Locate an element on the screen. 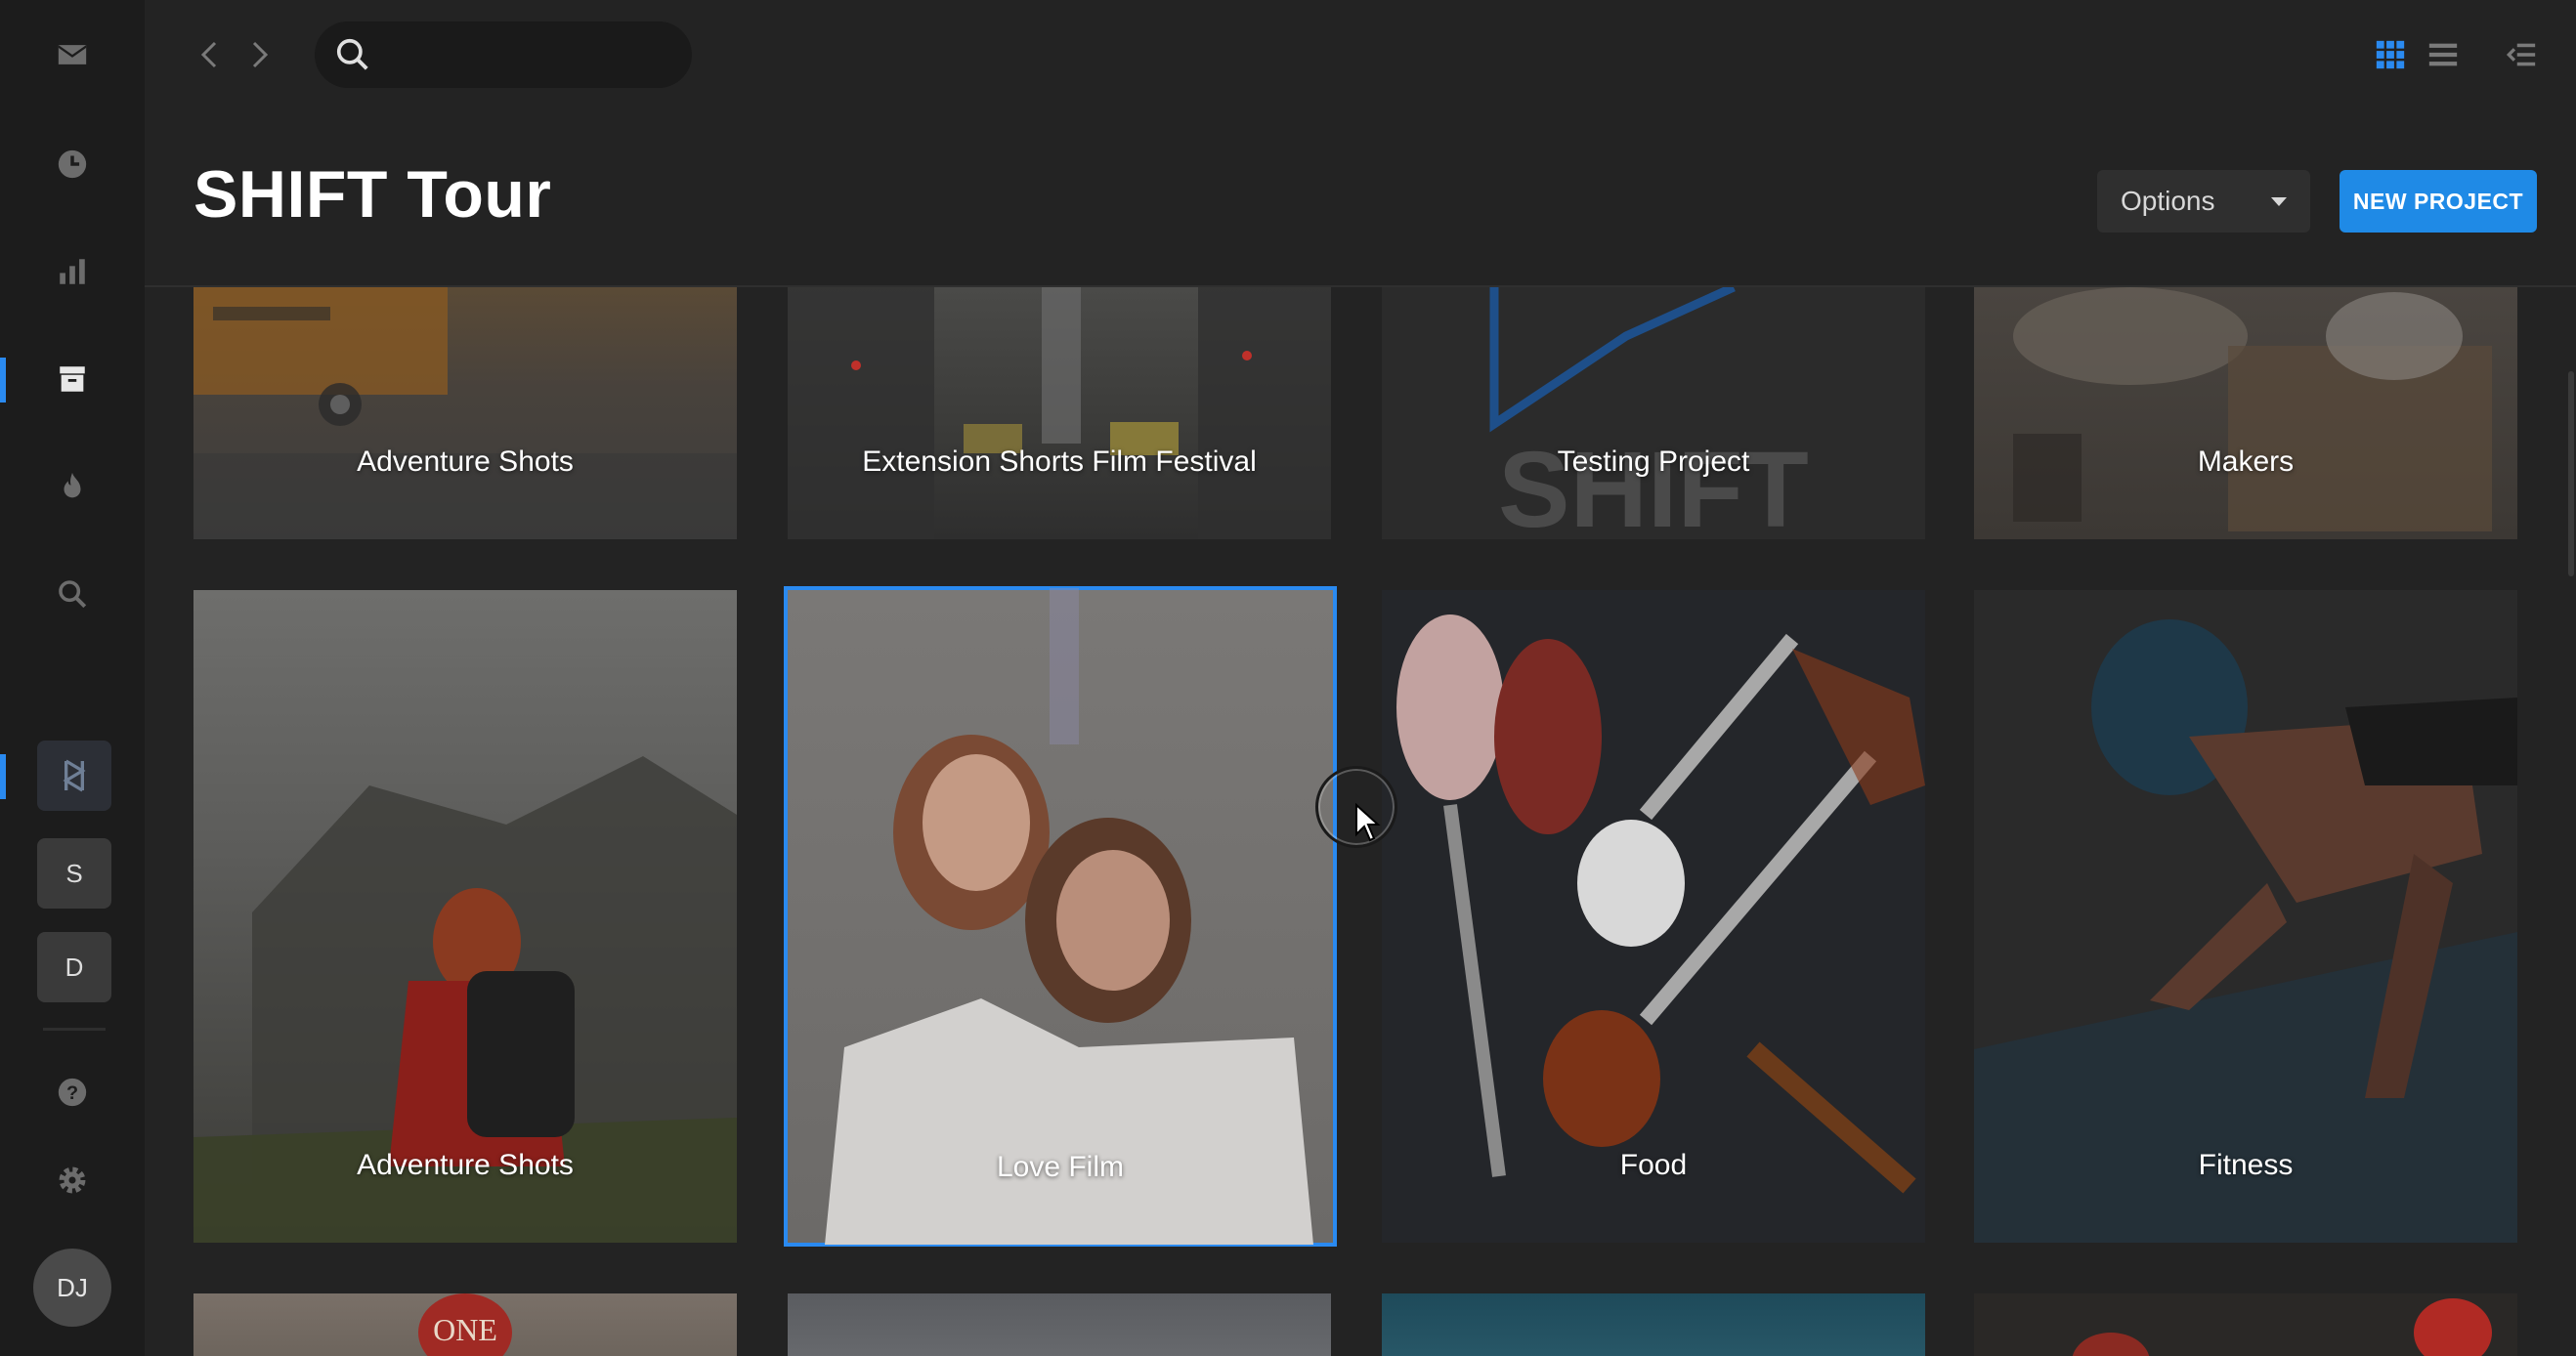 The height and width of the screenshot is (1356, 2576). project-card: Makers is located at coordinates (2246, 413).